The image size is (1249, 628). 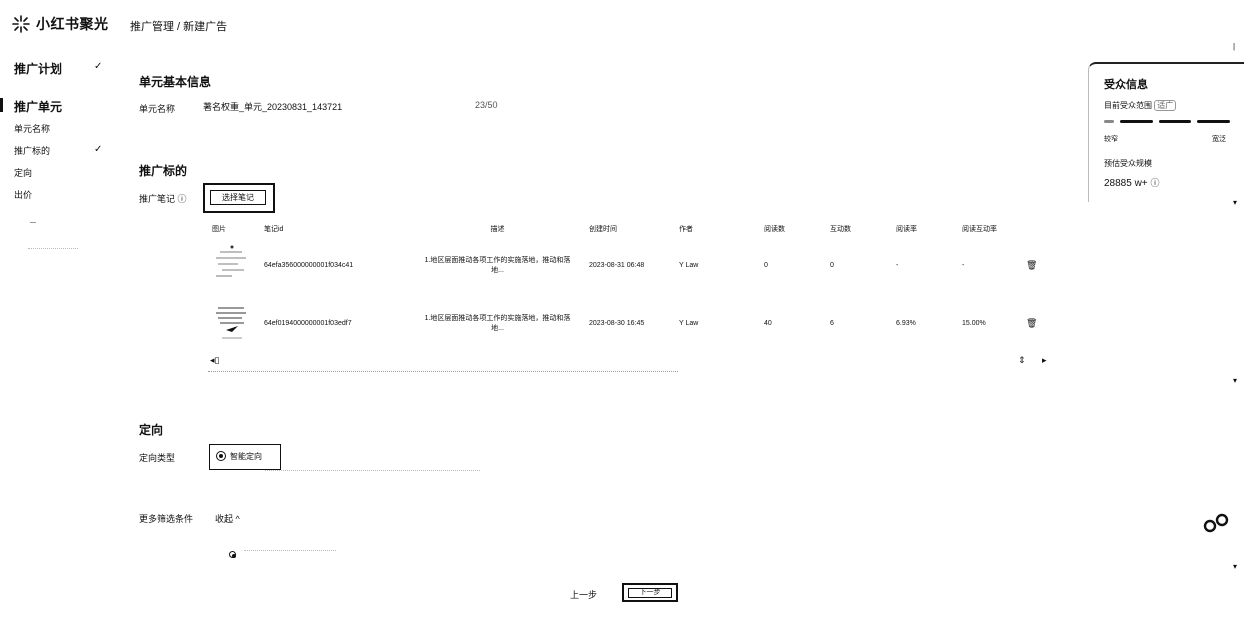 I want to click on note-read-rate: -, so click(x=897, y=265).